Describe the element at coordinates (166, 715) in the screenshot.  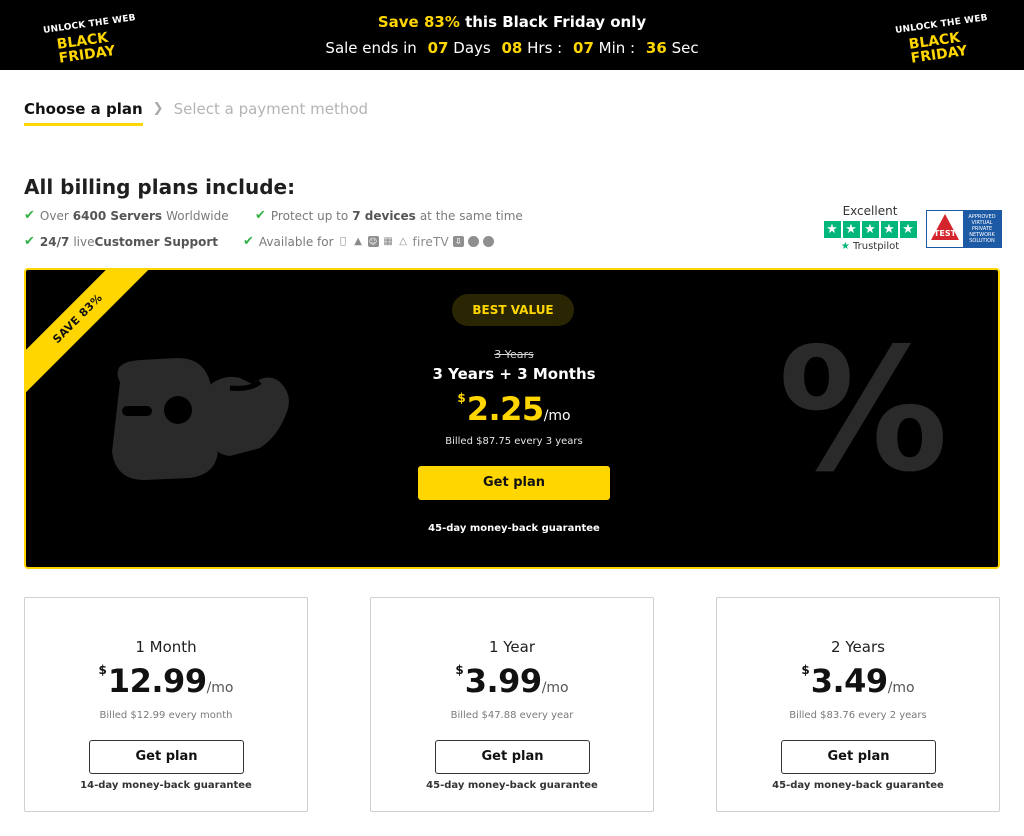
I see `plan-billed: Billed $12.99 every month` at that location.